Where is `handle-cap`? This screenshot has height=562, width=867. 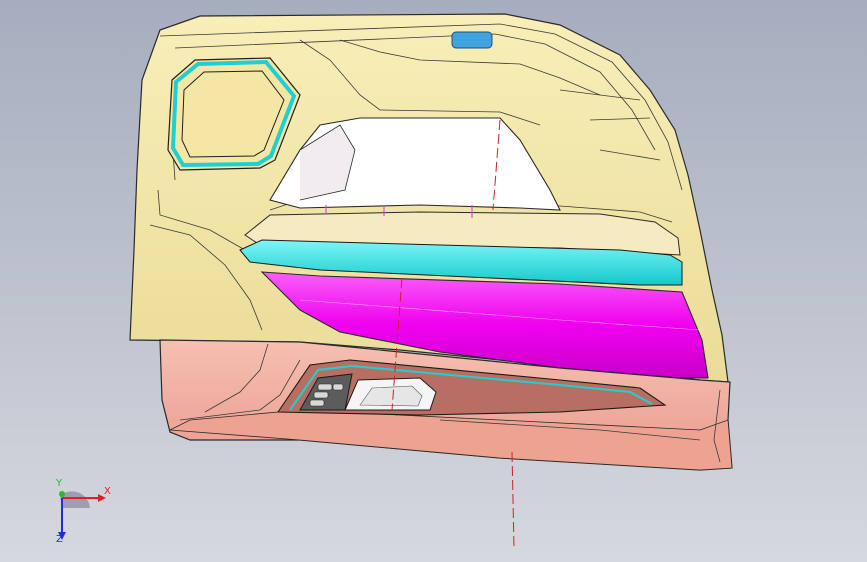 handle-cap is located at coordinates (472, 40).